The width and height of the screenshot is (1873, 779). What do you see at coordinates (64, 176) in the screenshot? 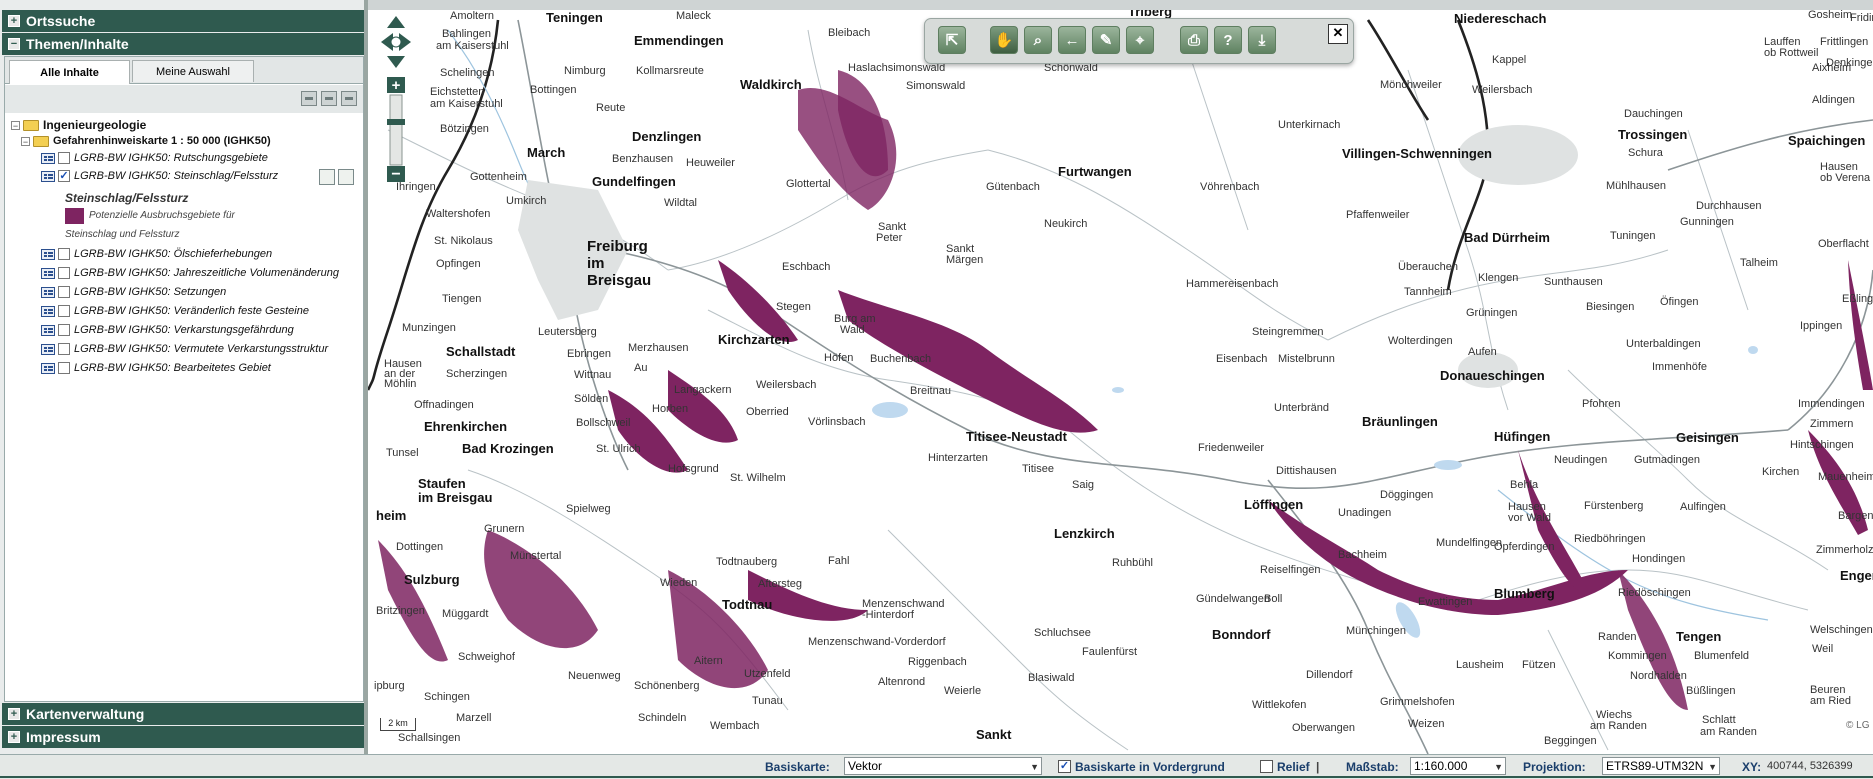
I see `layer-checkbox-checked: ✓` at bounding box center [64, 176].